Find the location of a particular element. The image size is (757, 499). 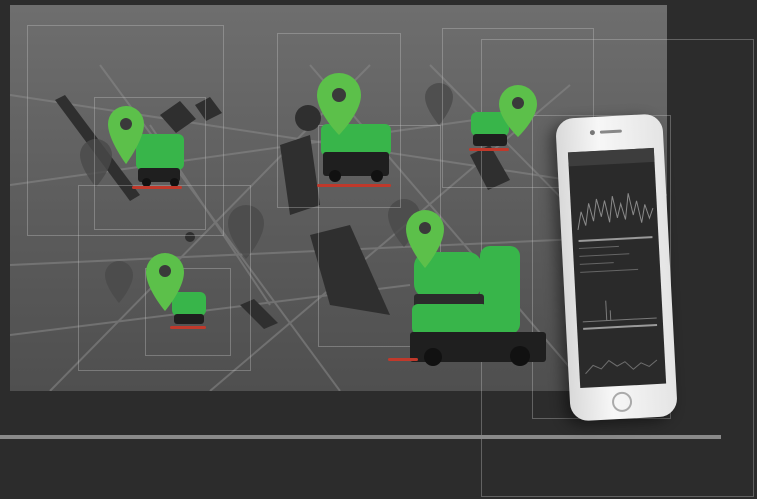

fleet-dashboard-screen is located at coordinates (617, 268).